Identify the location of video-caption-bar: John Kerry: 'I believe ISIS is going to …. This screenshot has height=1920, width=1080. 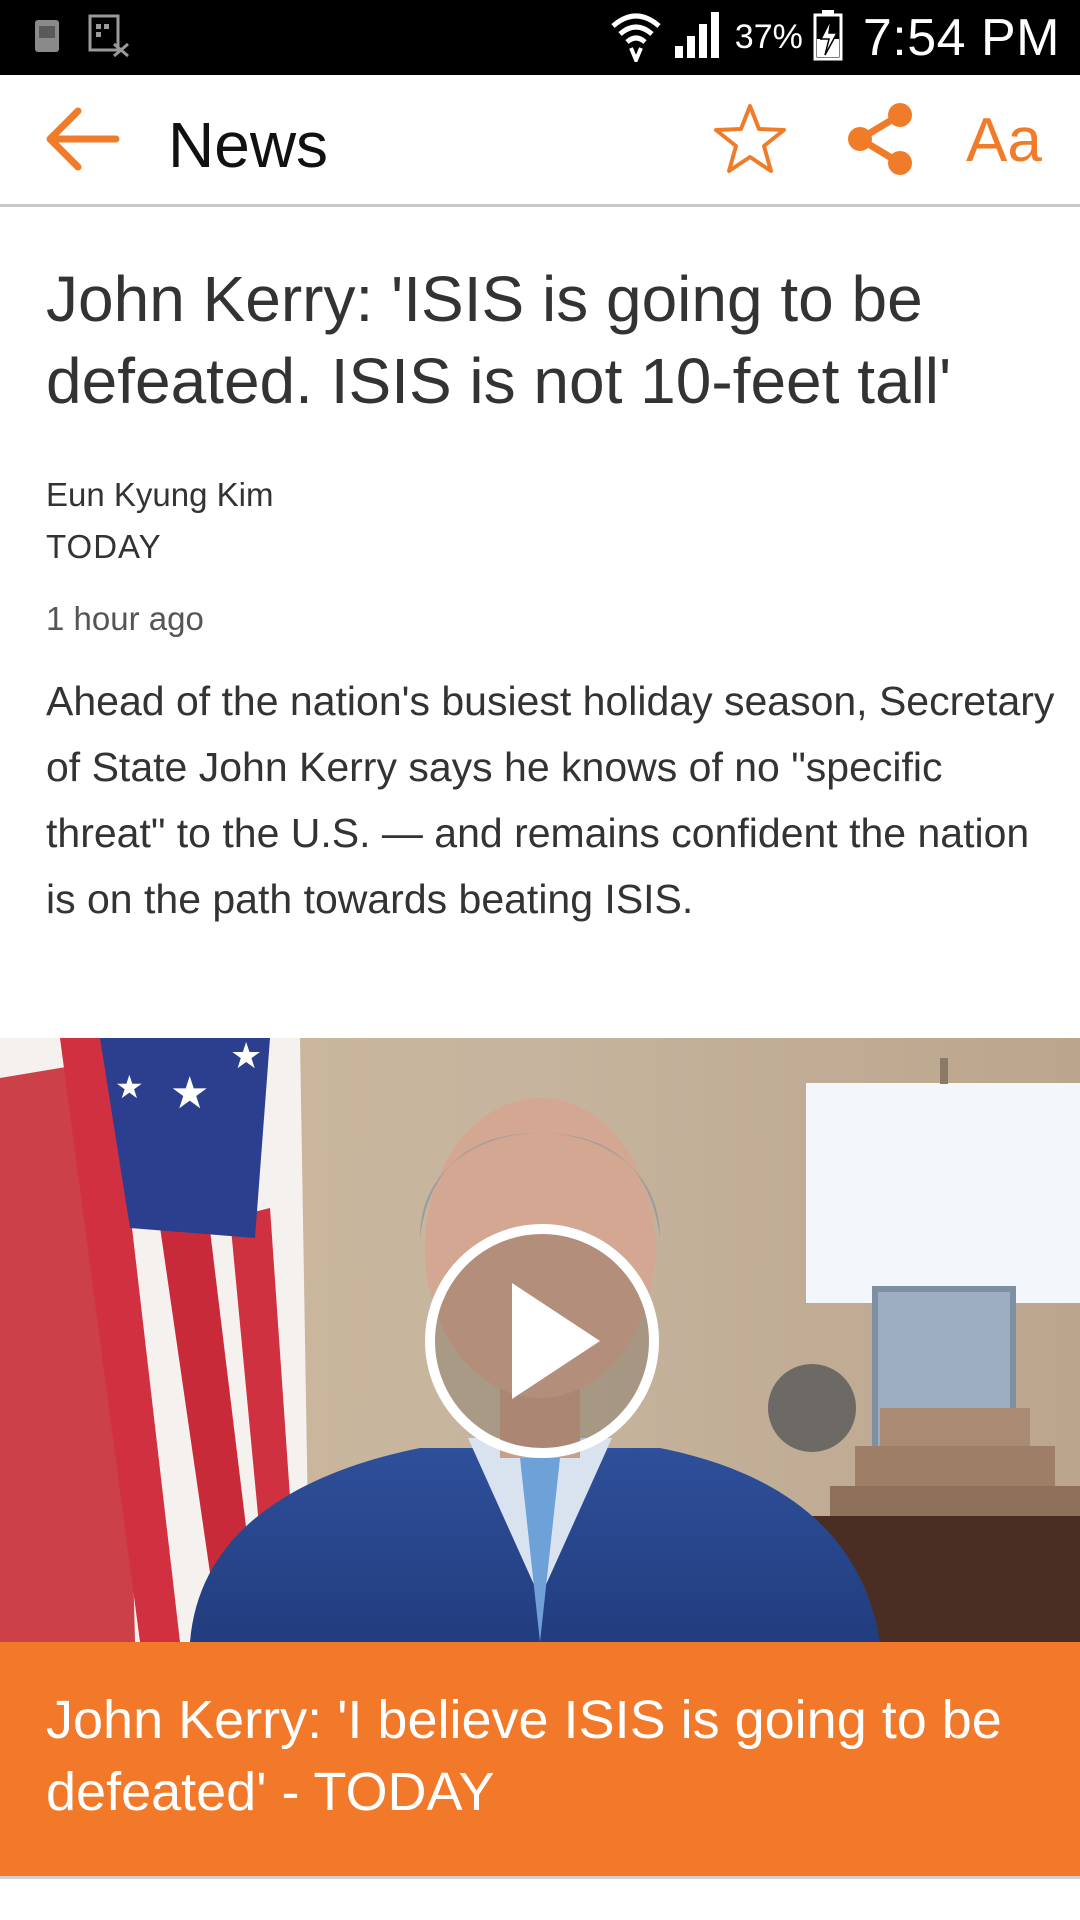
(540, 1759).